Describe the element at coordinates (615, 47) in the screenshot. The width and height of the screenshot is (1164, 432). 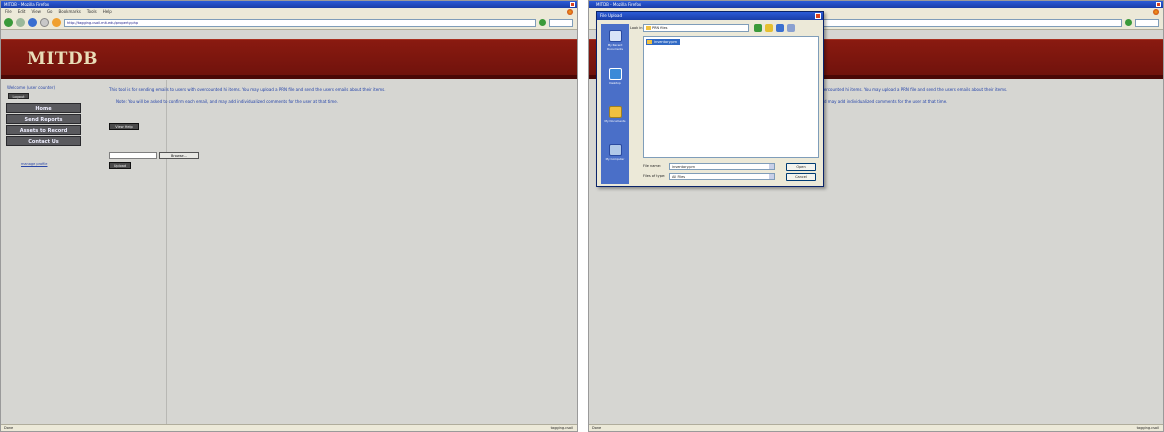
I see `place-label: My Recent Documents` at that location.